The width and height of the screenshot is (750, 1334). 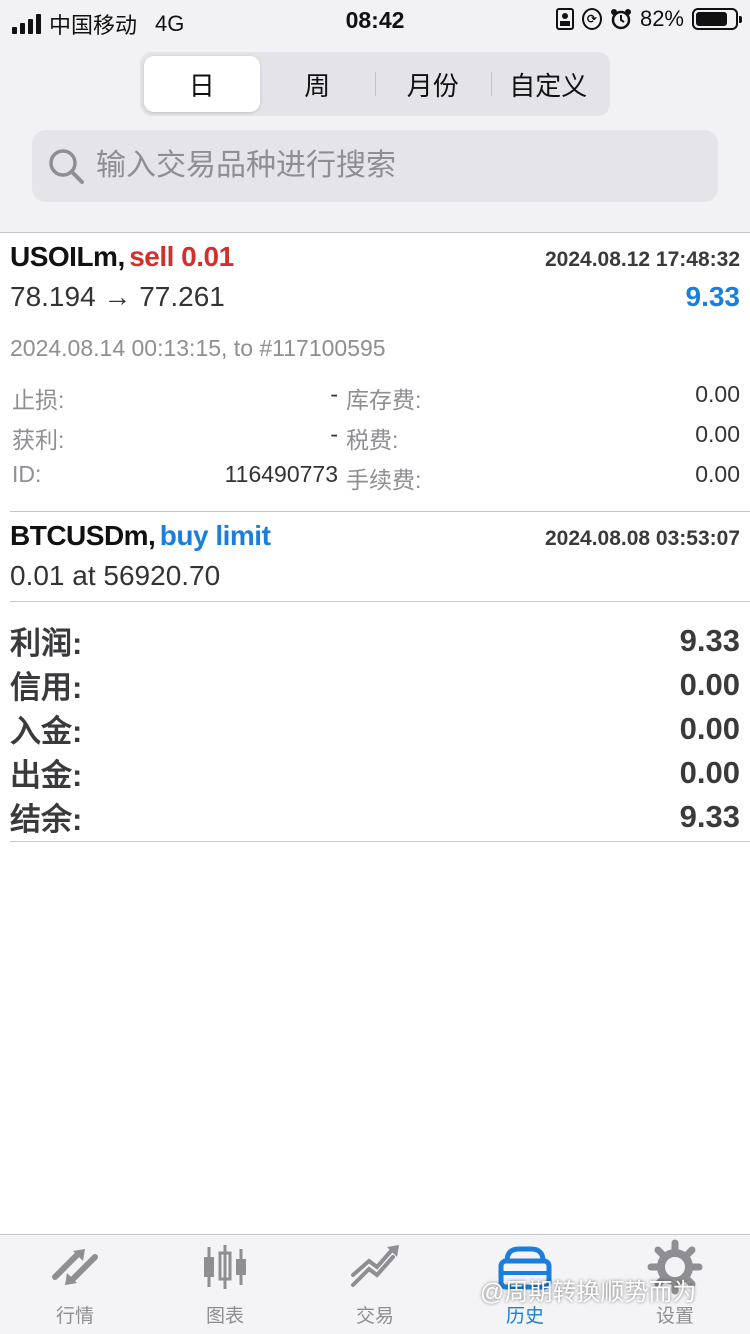 What do you see at coordinates (384, 480) in the screenshot?
I see `commission-label: 手续费:` at bounding box center [384, 480].